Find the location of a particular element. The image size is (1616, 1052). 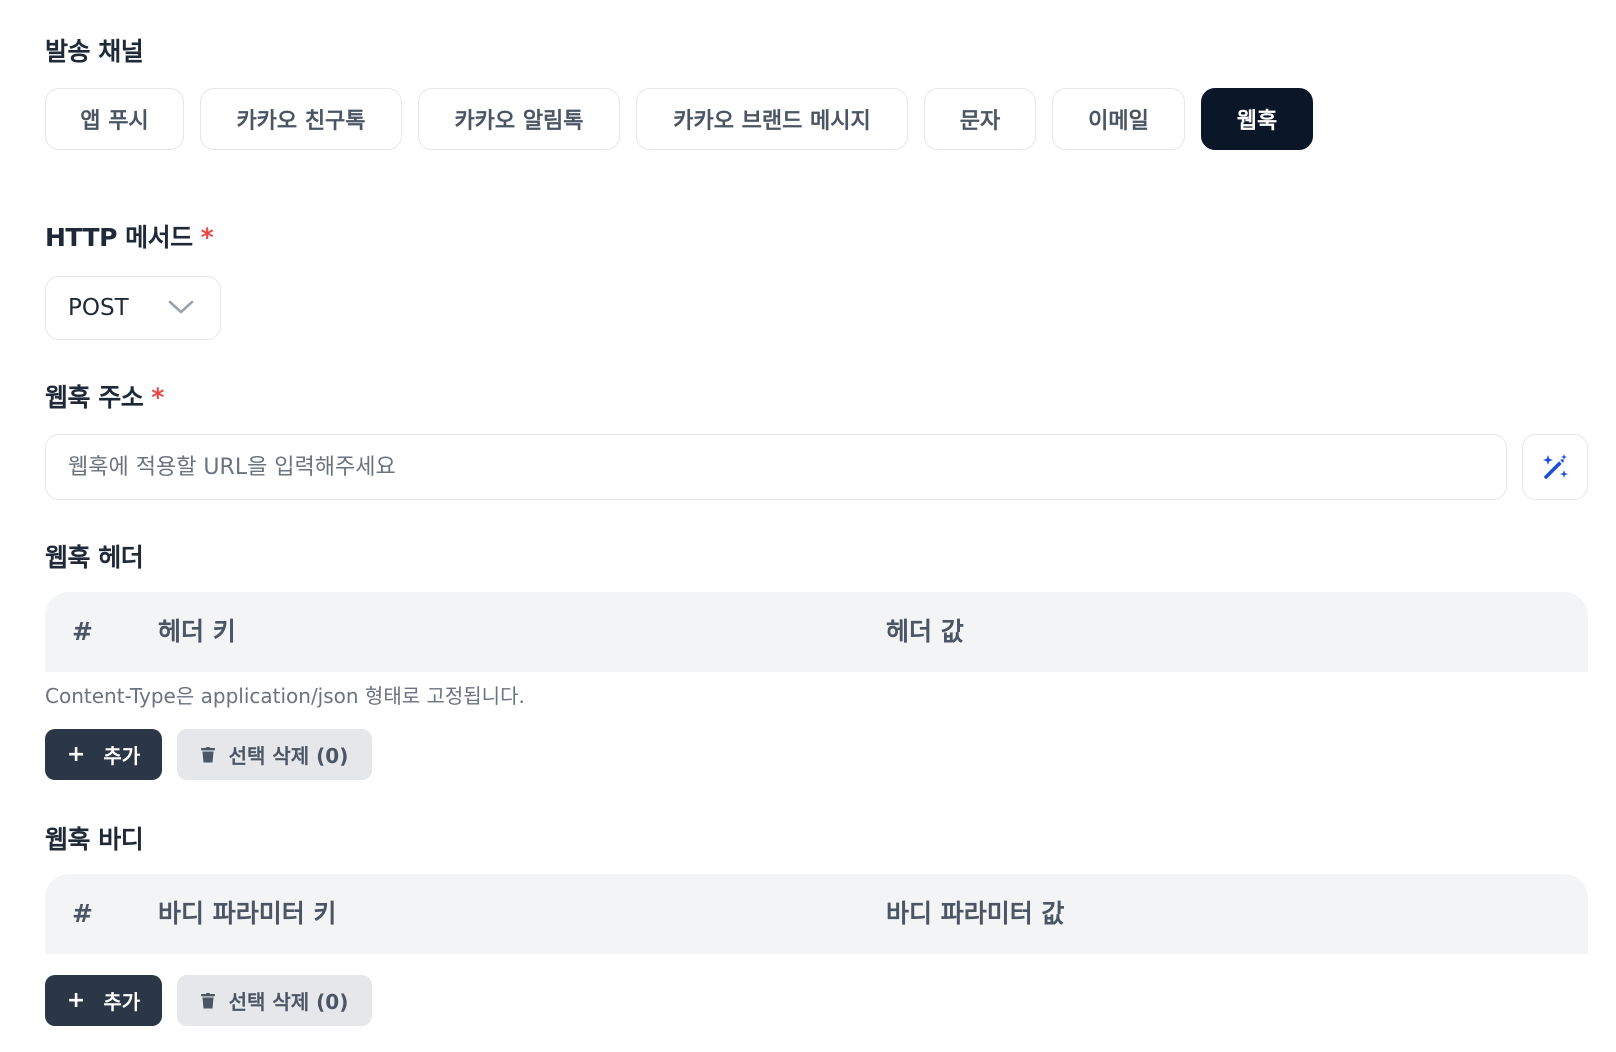

magic-wand-button is located at coordinates (1555, 467).